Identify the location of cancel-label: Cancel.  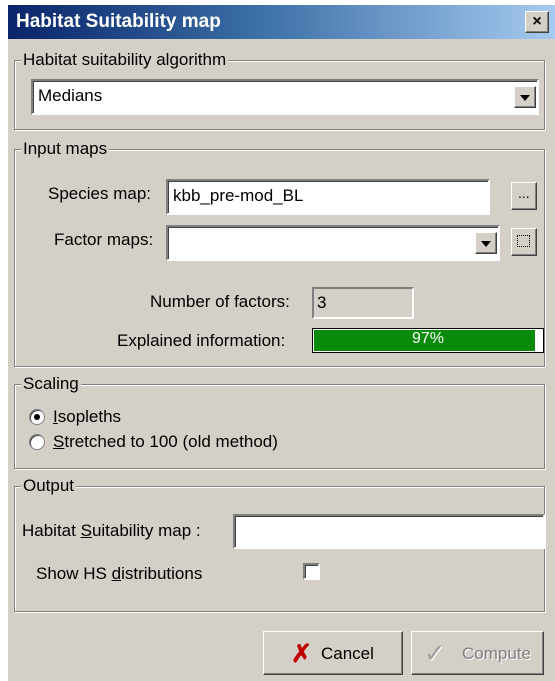
(347, 653).